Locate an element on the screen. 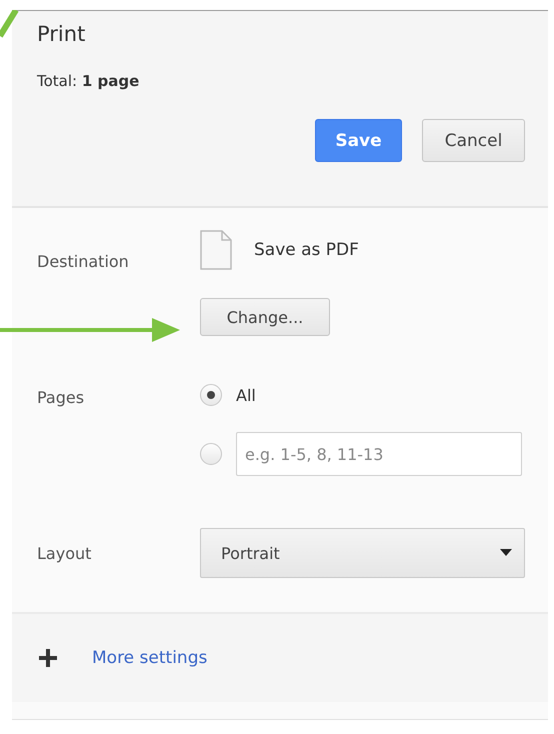  page-range-field: e.g. 1-5, 8, 11-13 is located at coordinates (379, 454).